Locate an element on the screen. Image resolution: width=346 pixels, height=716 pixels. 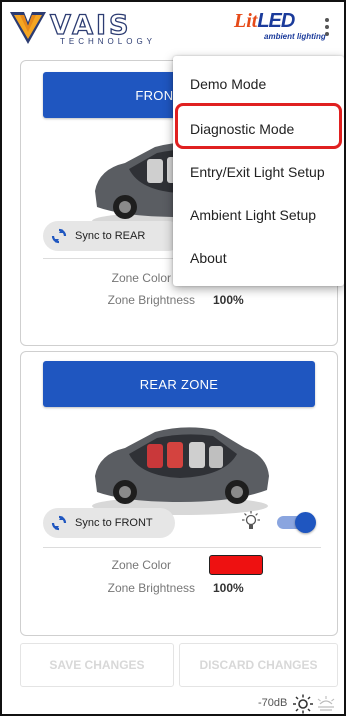
vais-tagline: TECHNOLOGY is located at coordinates (108, 41).